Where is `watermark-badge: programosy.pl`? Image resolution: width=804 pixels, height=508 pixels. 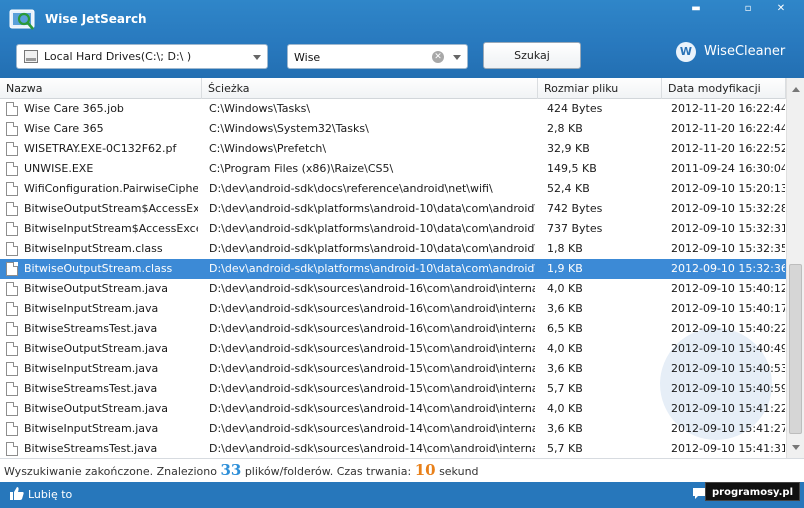 watermark-badge: programosy.pl is located at coordinates (752, 491).